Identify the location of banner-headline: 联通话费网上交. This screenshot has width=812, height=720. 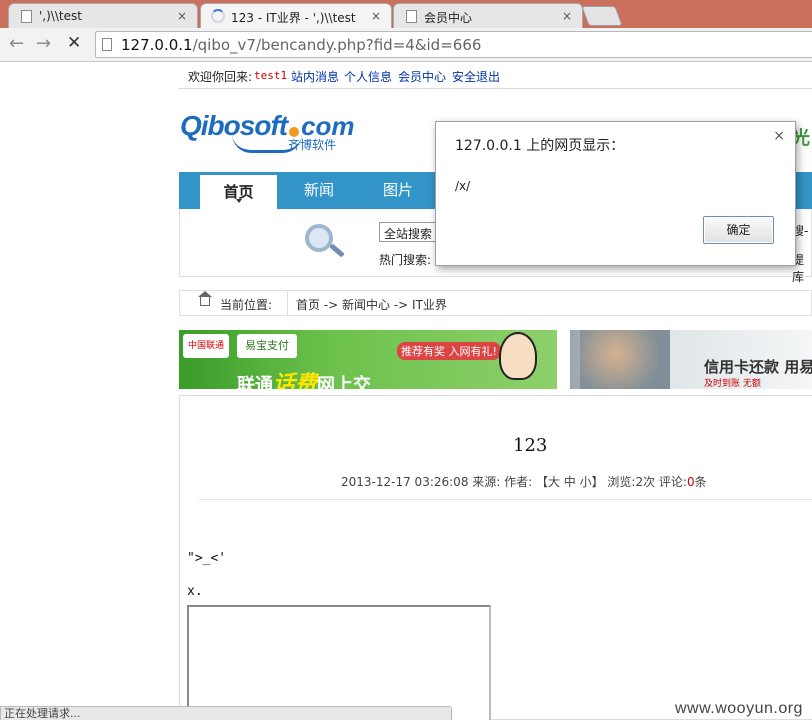
(304, 377).